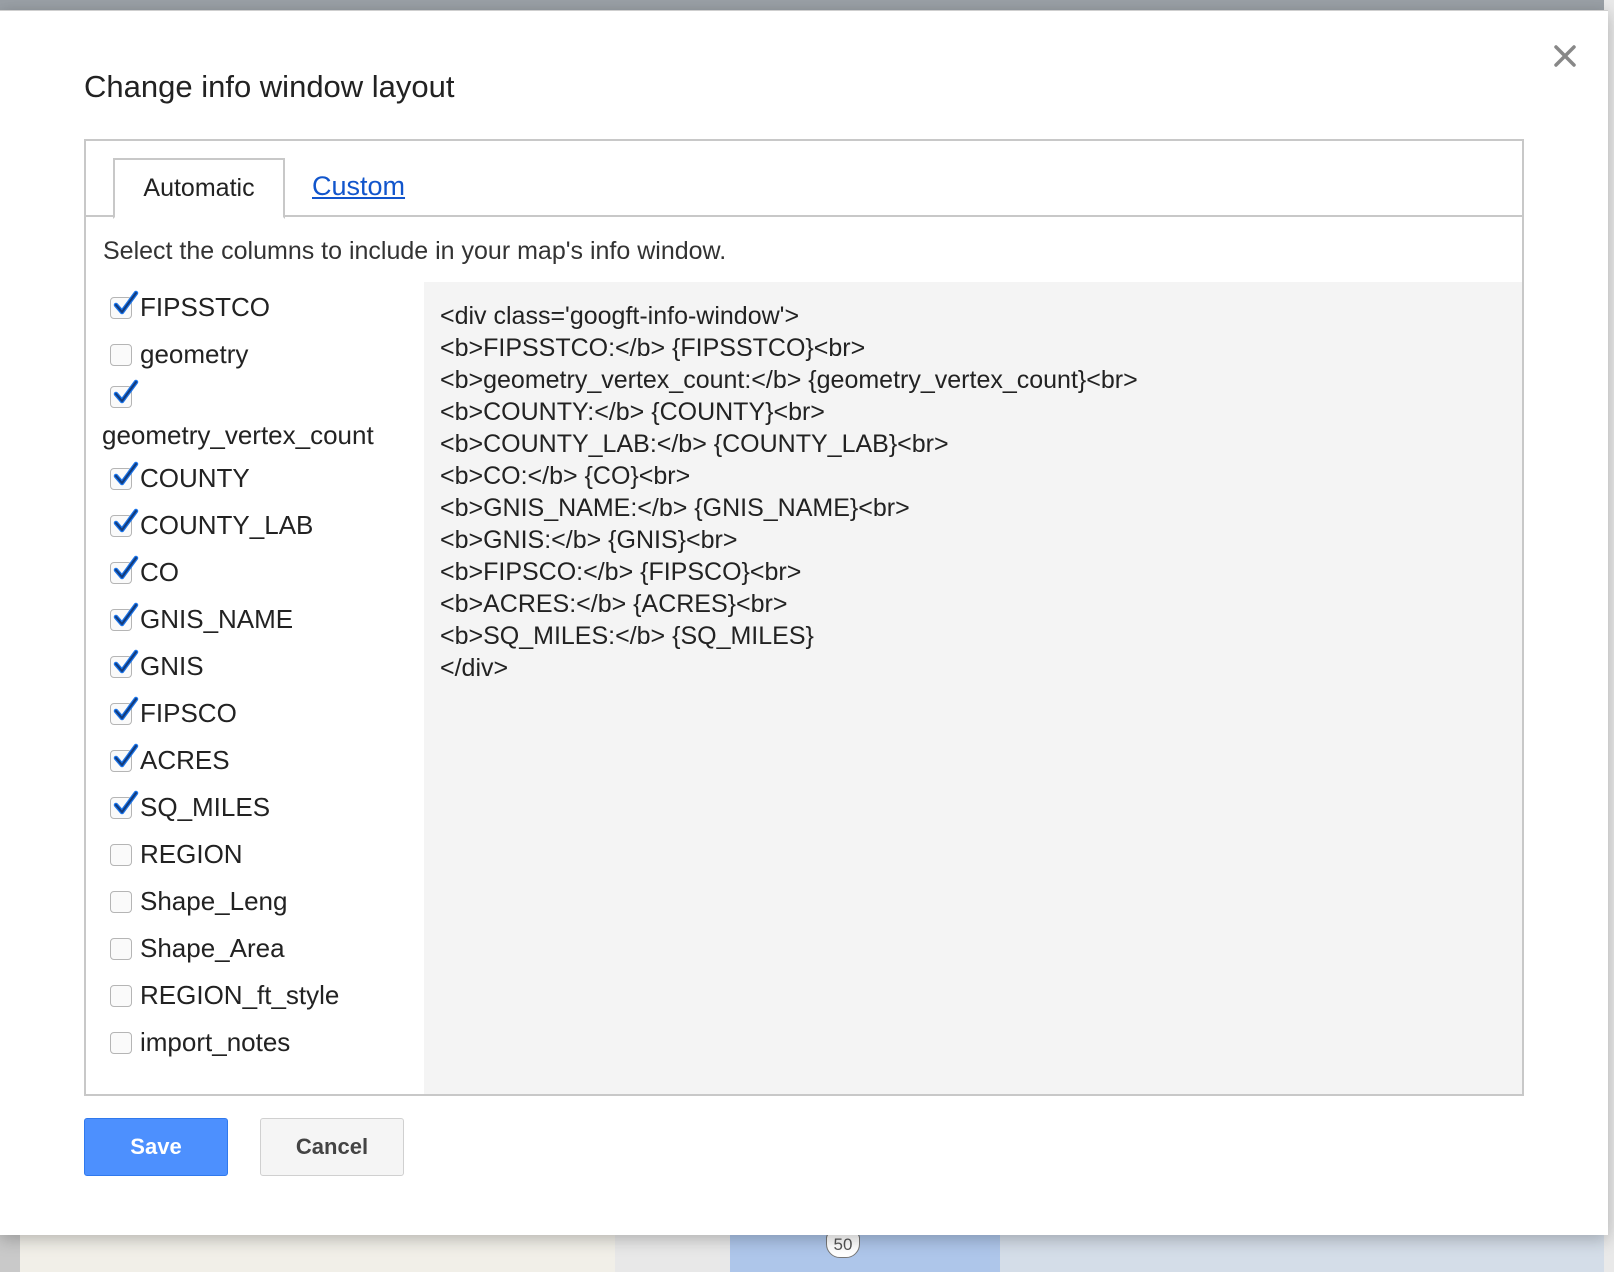 The image size is (1614, 1272). What do you see at coordinates (156, 1147) in the screenshot?
I see `save-button: Save` at bounding box center [156, 1147].